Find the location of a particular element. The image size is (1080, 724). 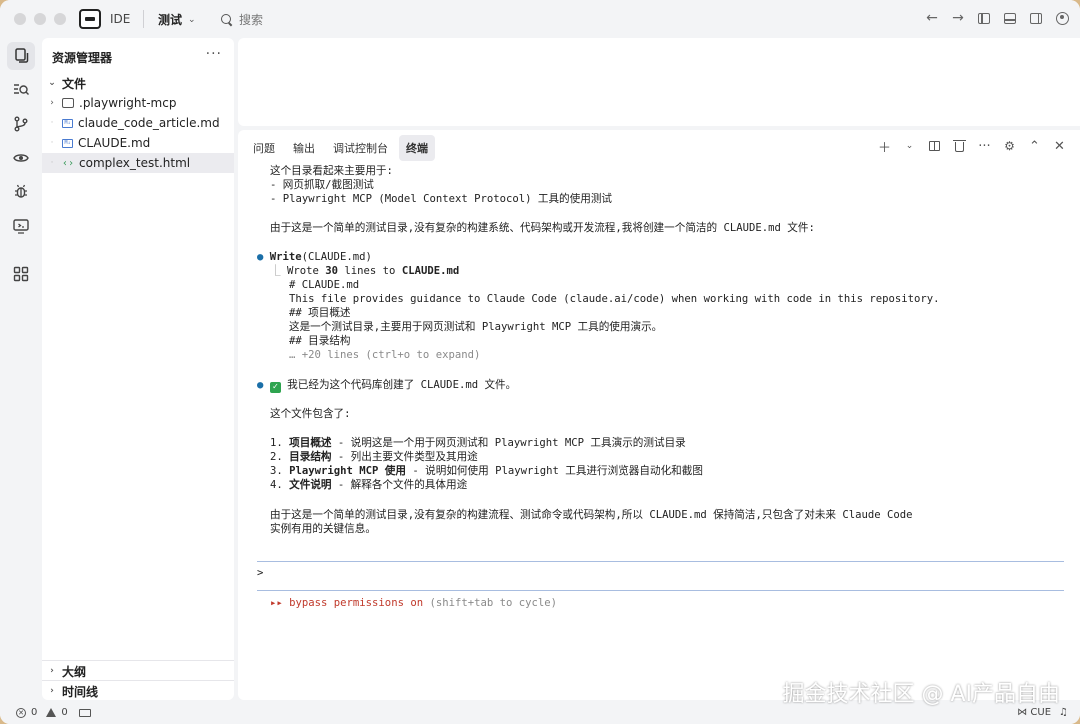

timeline-label: 时间线 is located at coordinates (80, 691).